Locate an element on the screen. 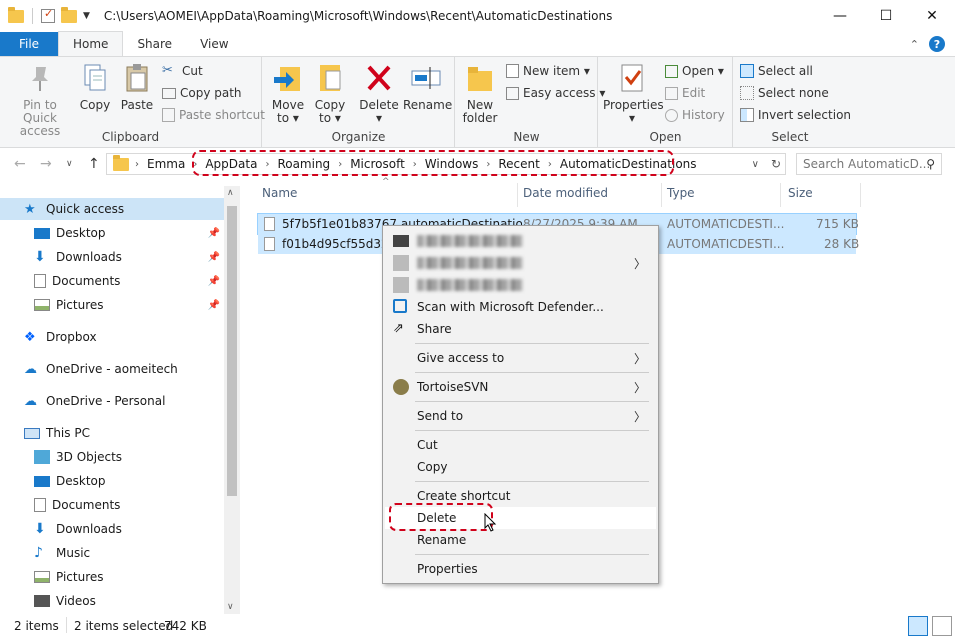  column-date-modified: Date modified is located at coordinates (565, 193).